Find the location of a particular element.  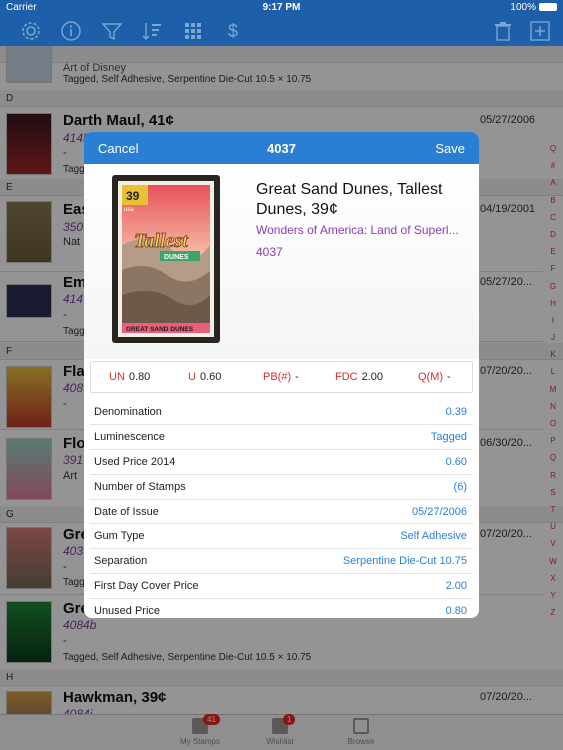

stamp-face-value: 39 is located at coordinates (133, 196).